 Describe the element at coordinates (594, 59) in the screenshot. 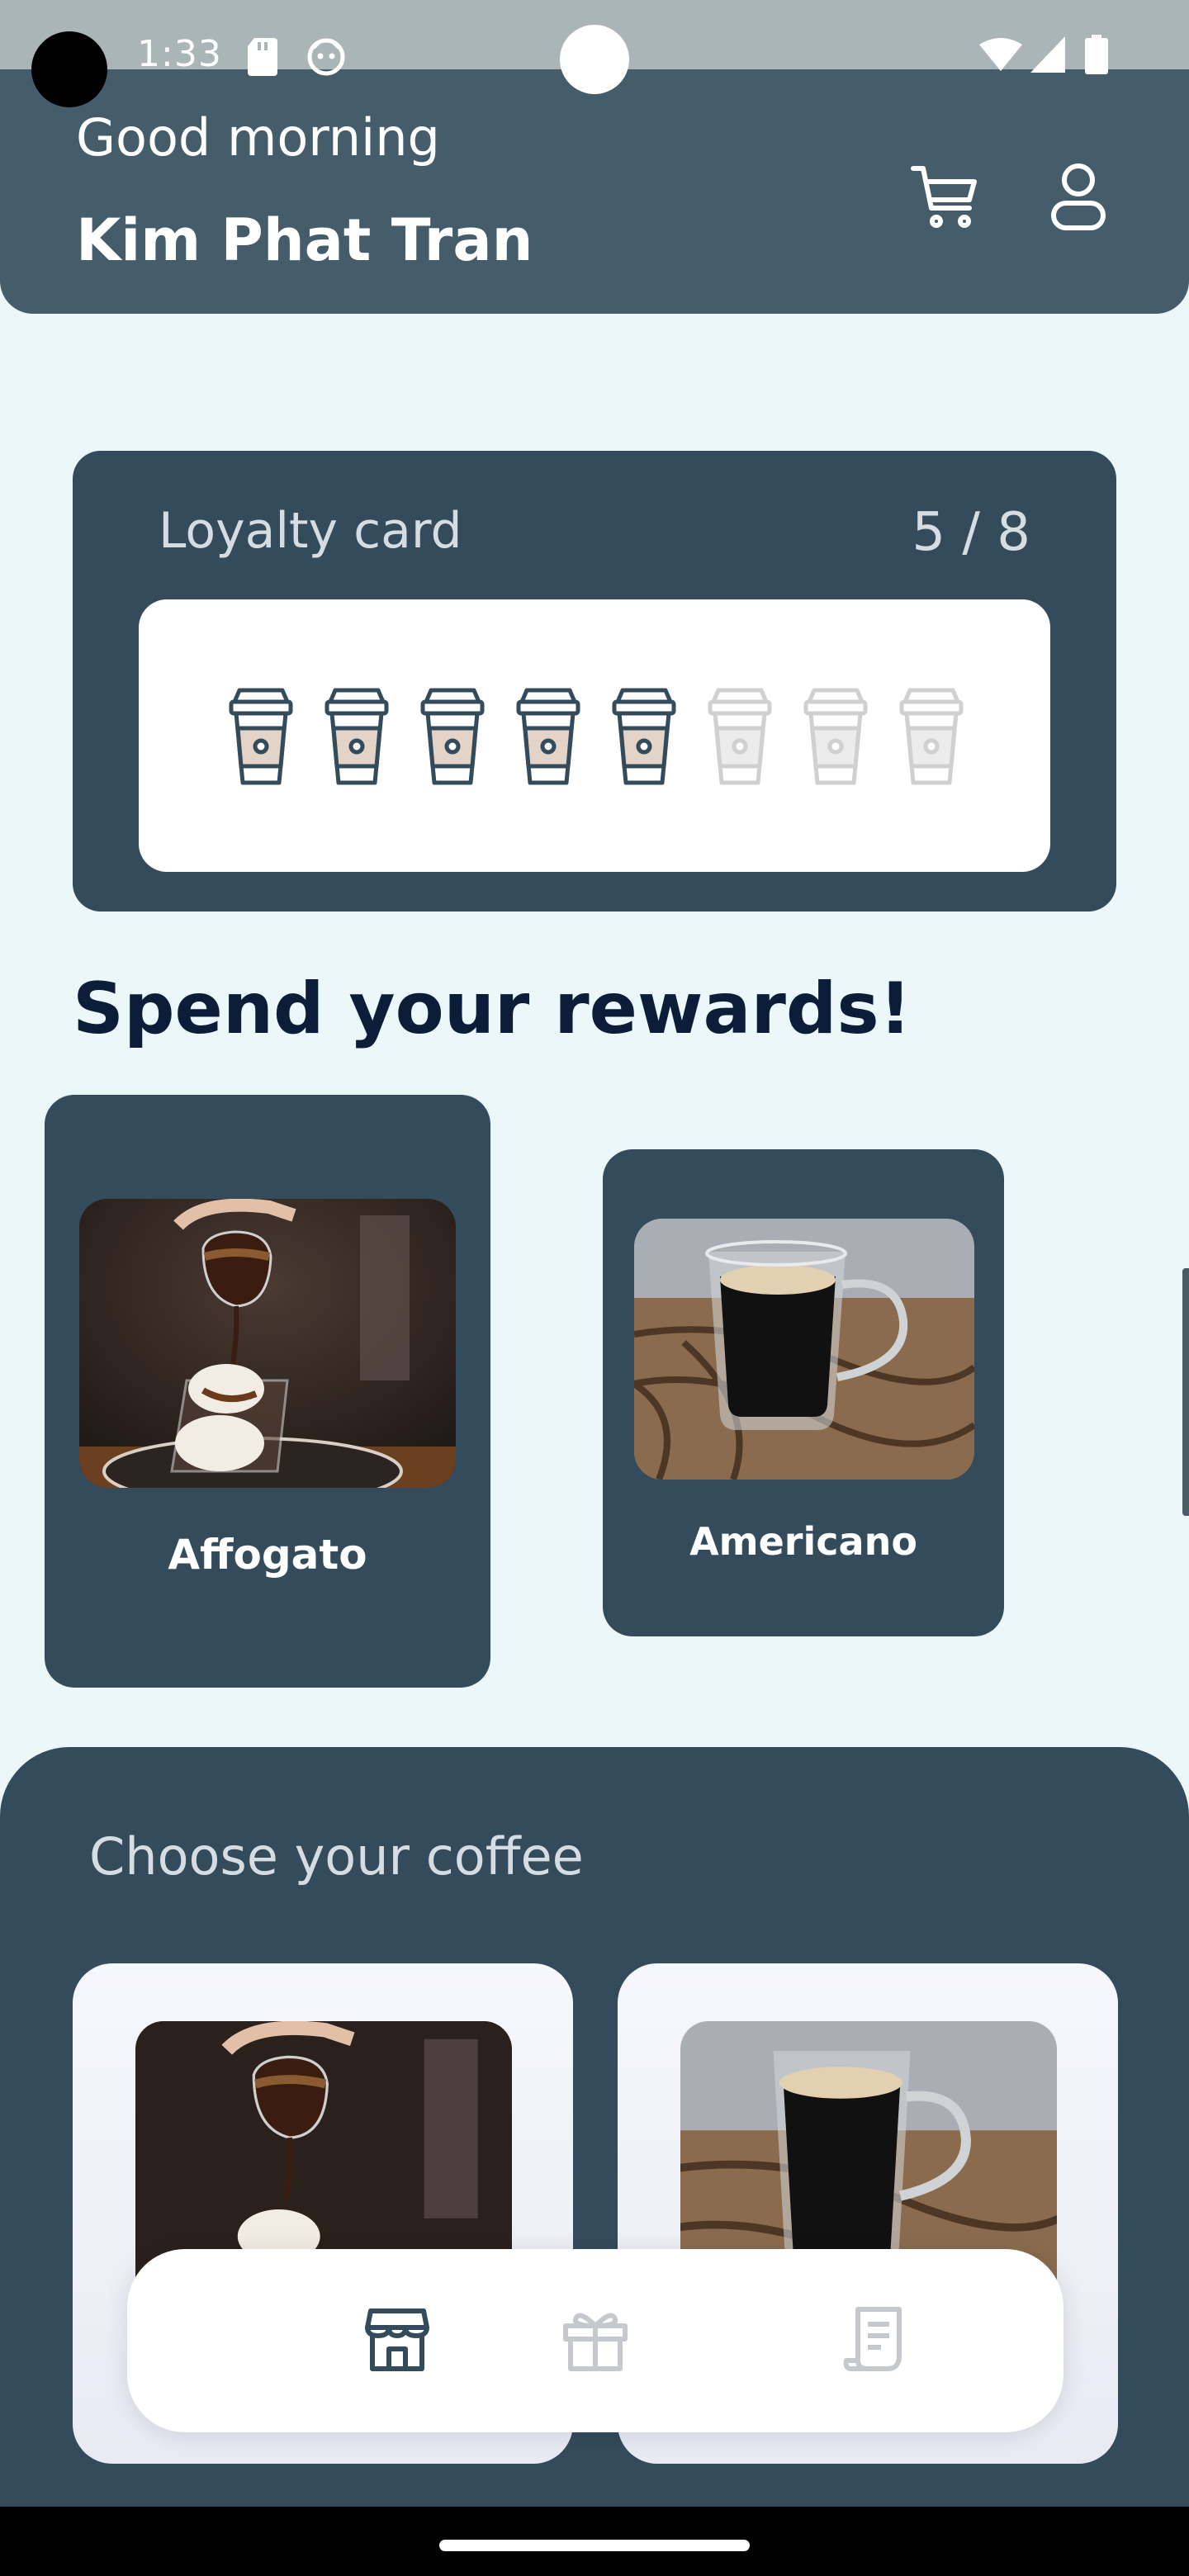

I see `camera-notch` at that location.